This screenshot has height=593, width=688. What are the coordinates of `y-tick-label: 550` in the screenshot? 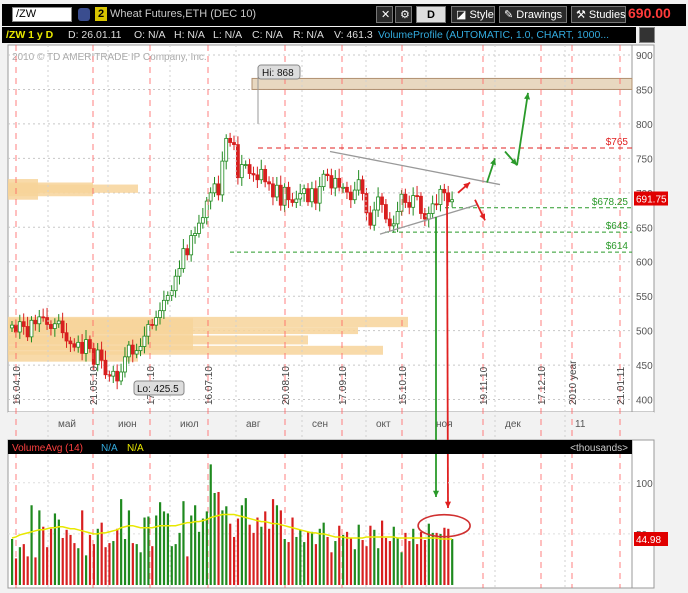 It's located at (644, 297).